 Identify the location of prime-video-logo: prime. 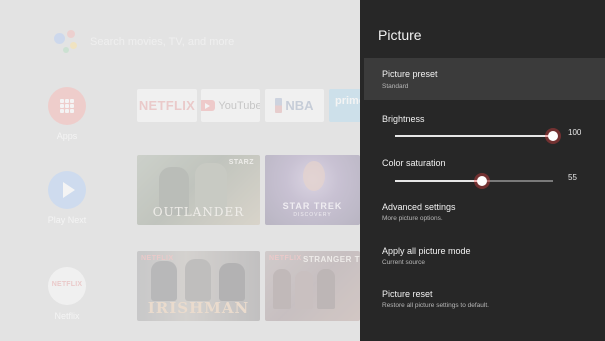
(347, 101).